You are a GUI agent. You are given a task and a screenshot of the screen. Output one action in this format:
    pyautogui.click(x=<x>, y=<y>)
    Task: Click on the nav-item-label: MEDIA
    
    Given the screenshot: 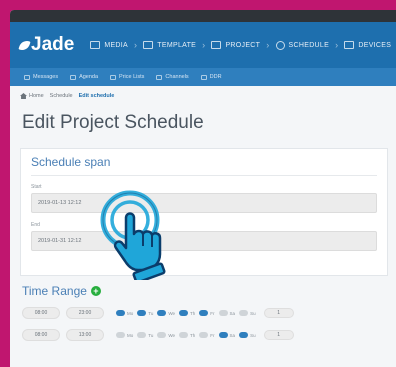 What is the action you would take?
    pyautogui.click(x=116, y=45)
    